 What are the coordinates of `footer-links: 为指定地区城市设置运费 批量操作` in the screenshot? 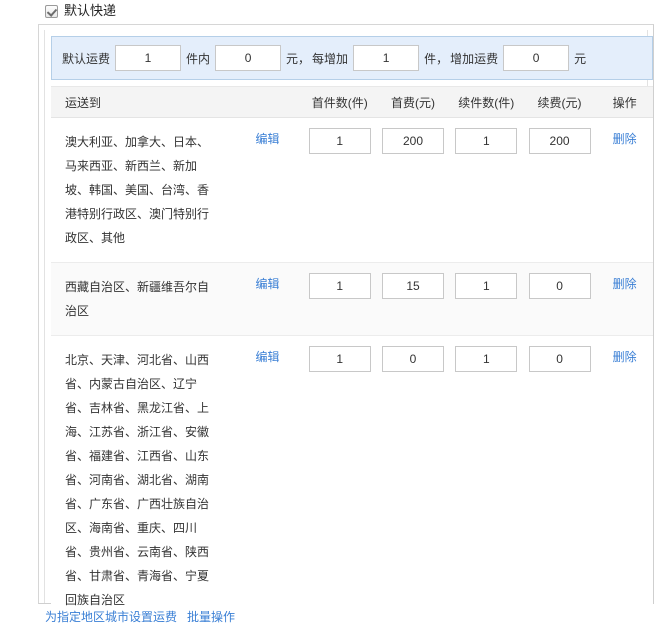 It's located at (140, 617).